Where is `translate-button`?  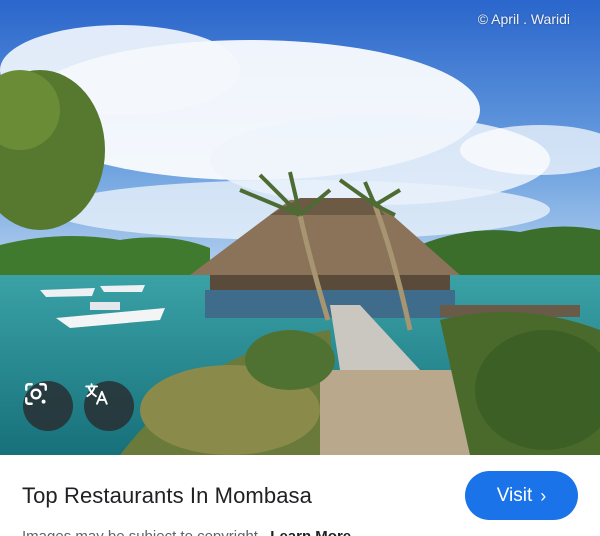
translate-button is located at coordinates (109, 406).